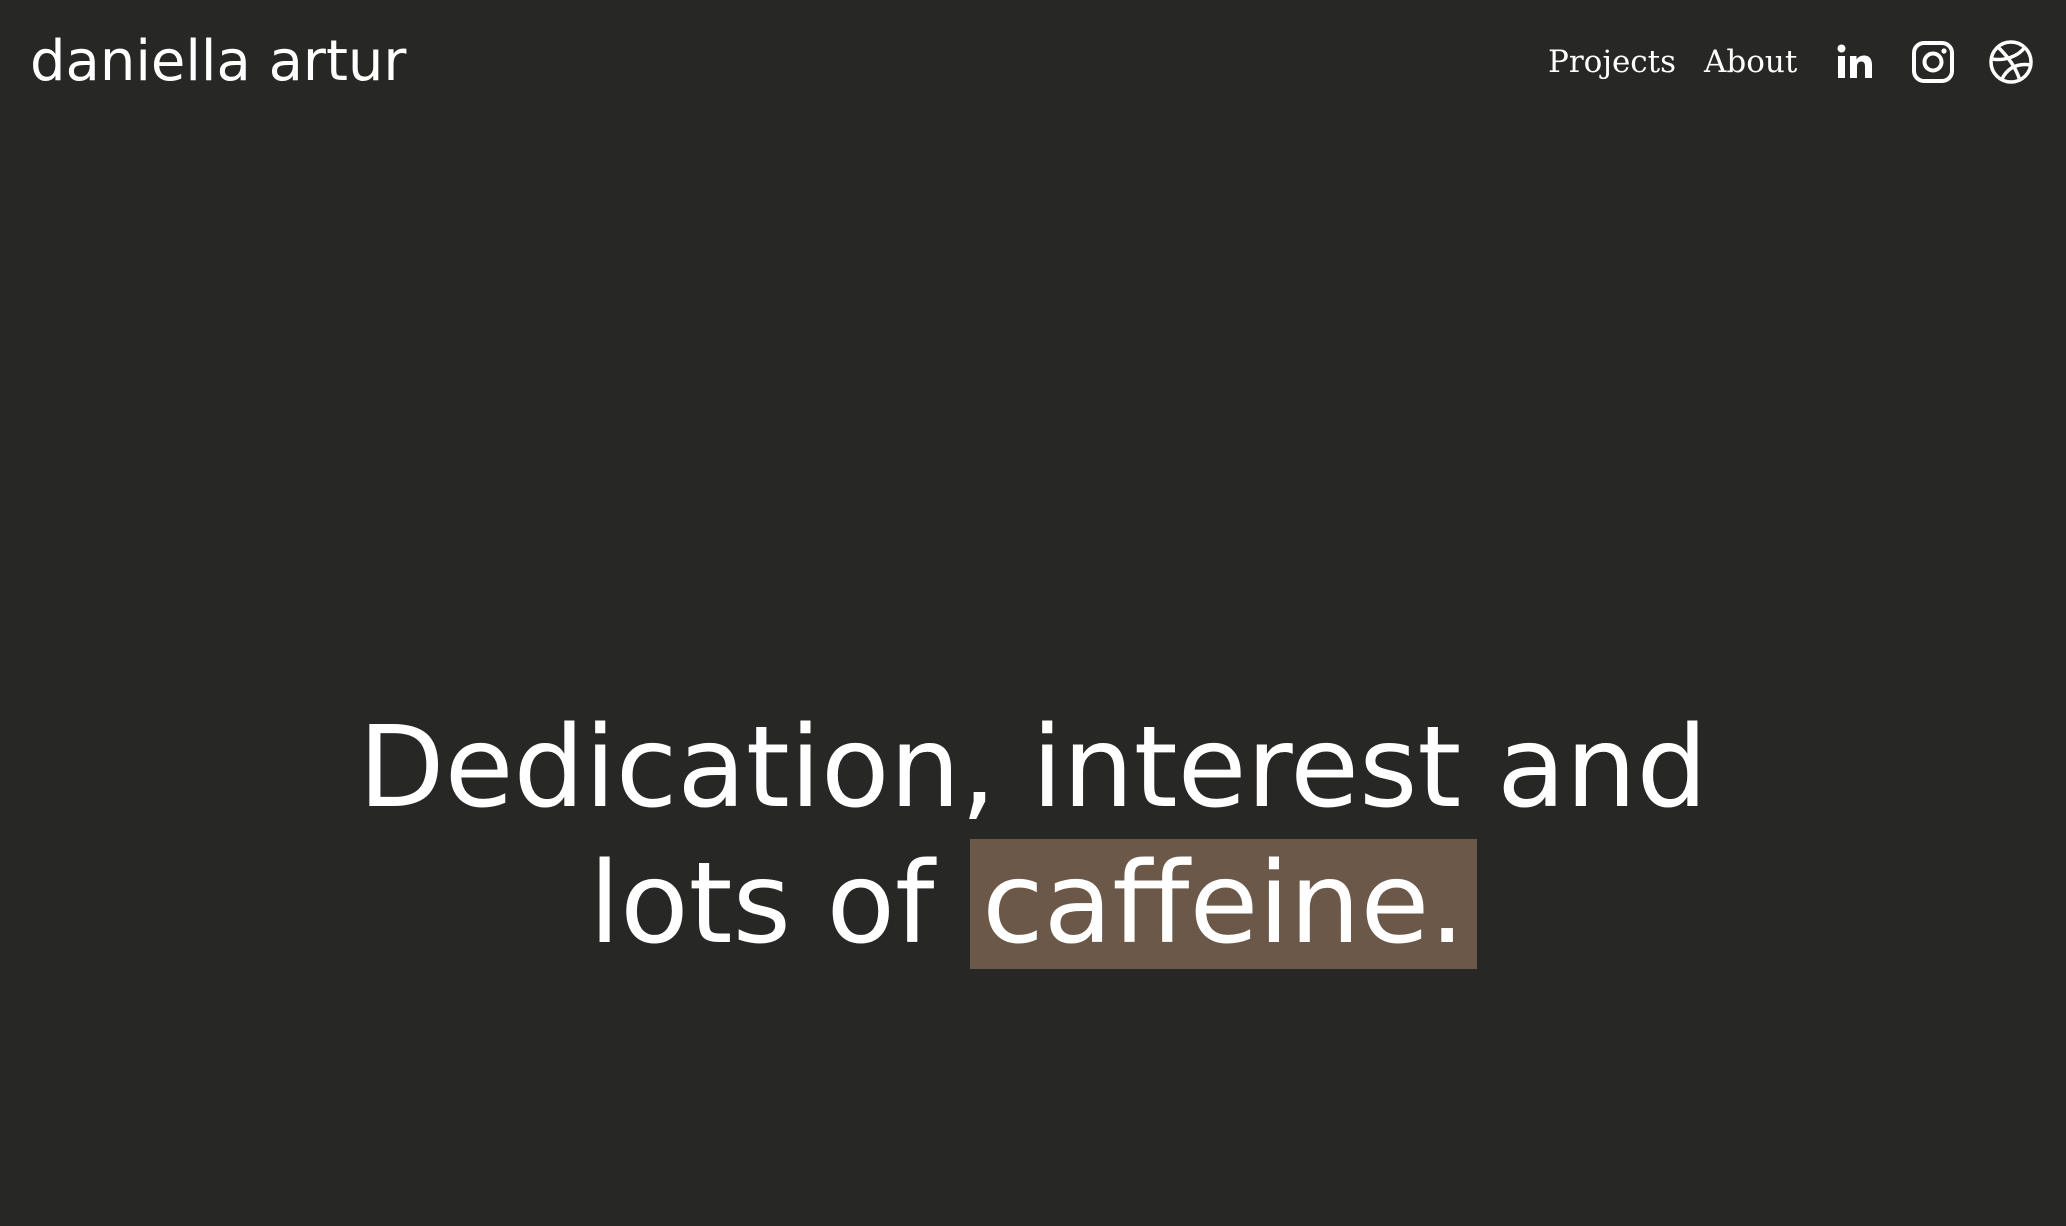  I want to click on nav-link-projects: Projects, so click(1612, 62).